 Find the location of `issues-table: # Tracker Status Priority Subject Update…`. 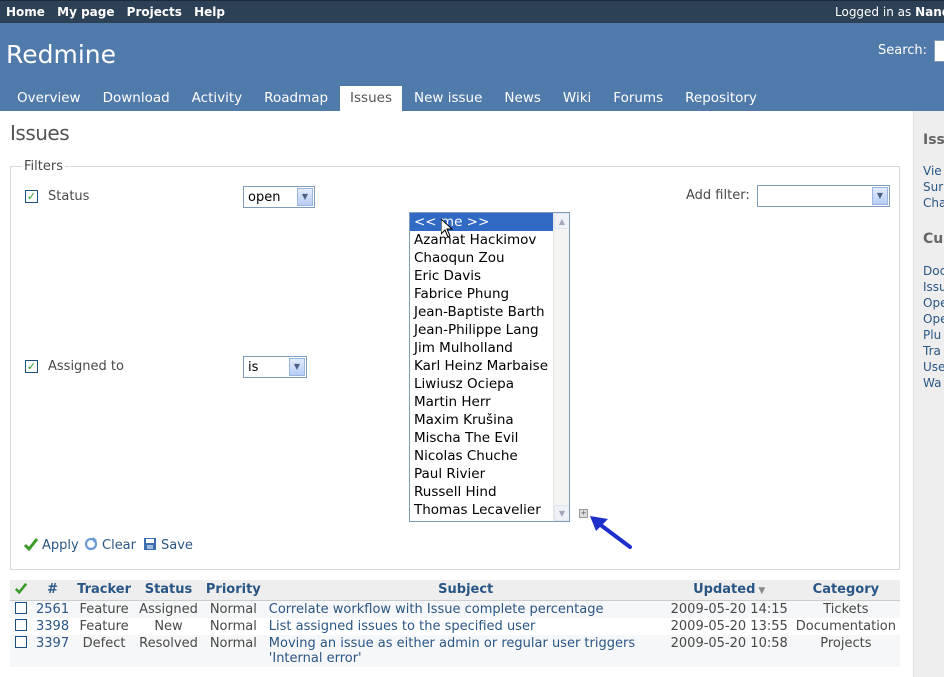

issues-table: # Tracker Status Priority Subject Update… is located at coordinates (455, 623).